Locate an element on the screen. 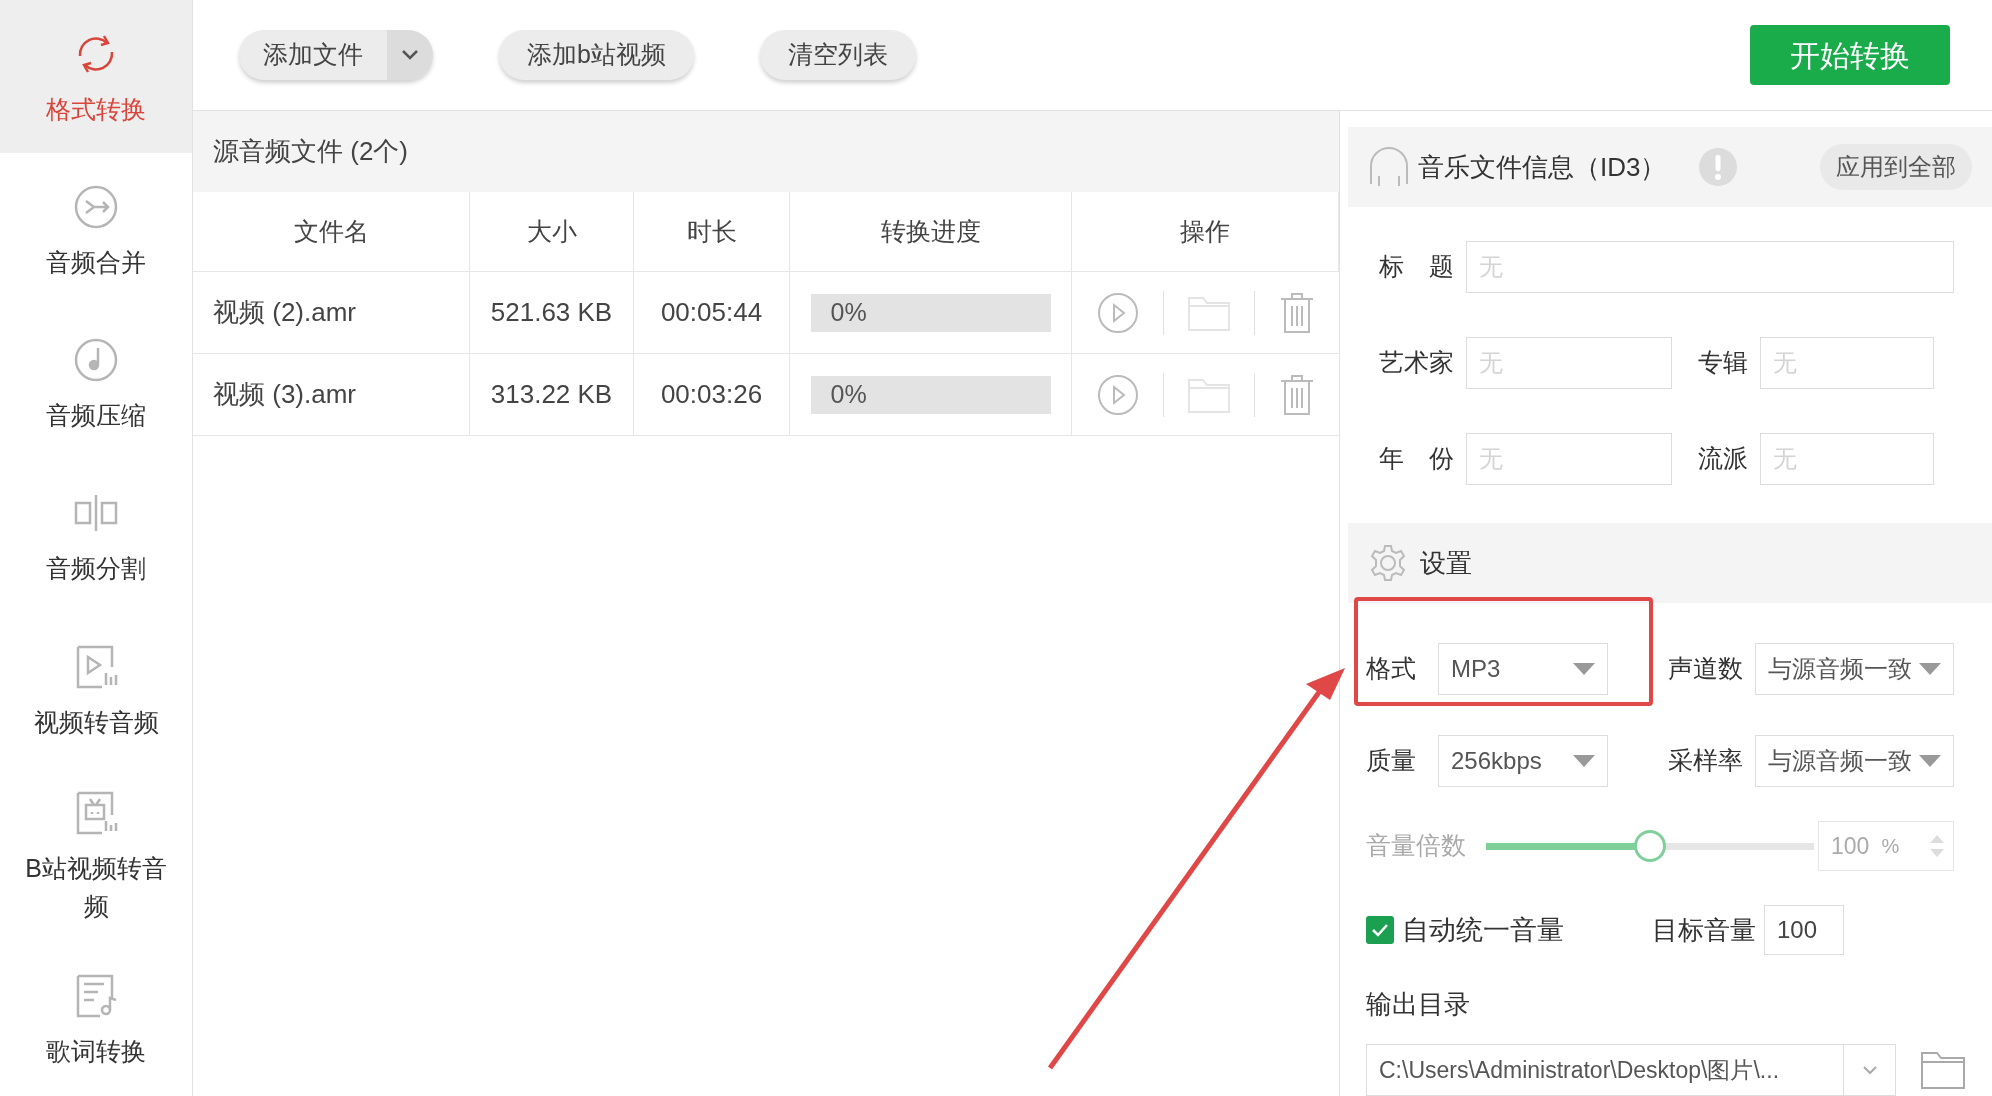 Image resolution: width=1992 pixels, height=1096 pixels. file-name-cell: 视频 (2).amr is located at coordinates (331, 312).